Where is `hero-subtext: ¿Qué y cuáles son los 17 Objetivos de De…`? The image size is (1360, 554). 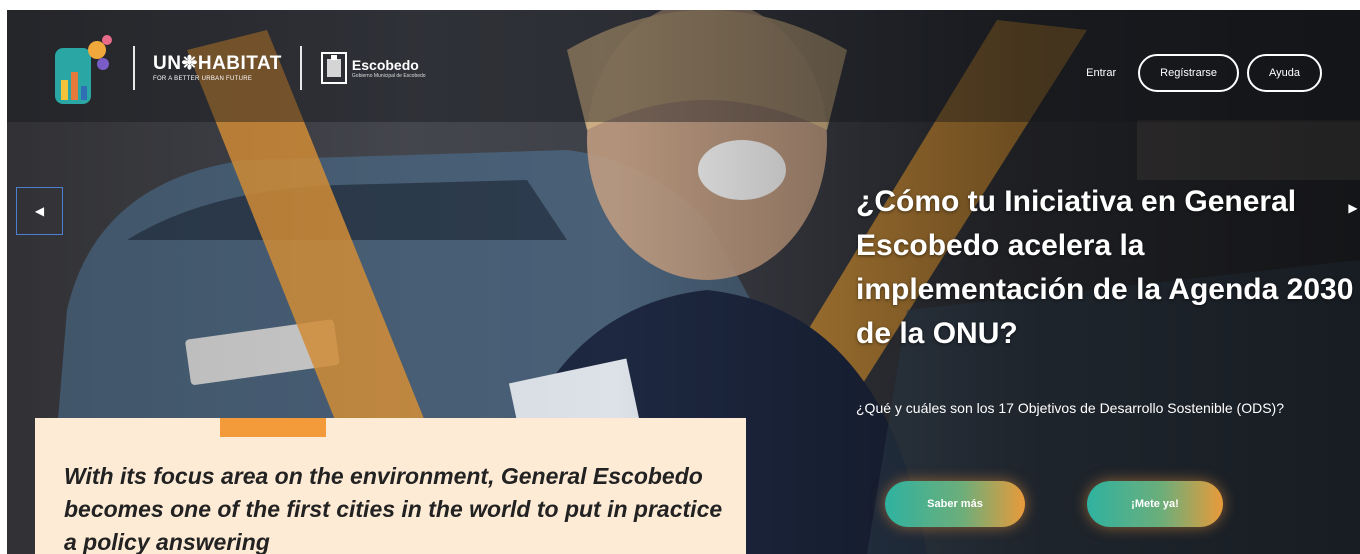 hero-subtext: ¿Qué y cuáles son los 17 Objetivos de De… is located at coordinates (1070, 408).